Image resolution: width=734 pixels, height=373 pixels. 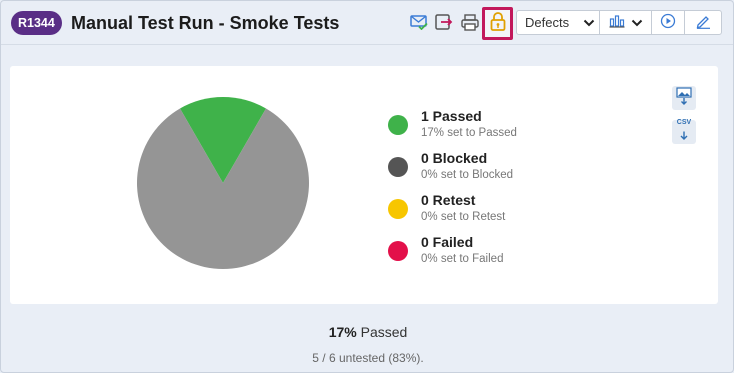 I want to click on defects-label: Defects, so click(x=547, y=22).